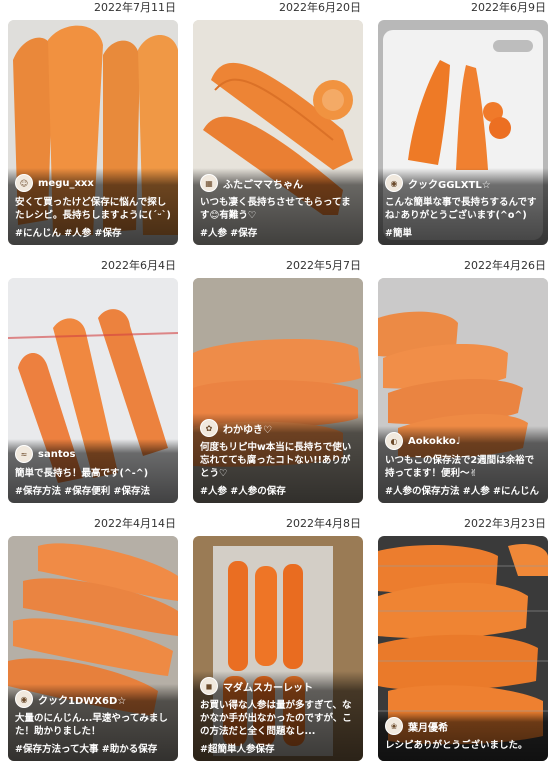 The height and width of the screenshot is (771, 560). I want to click on report-date: 2022年6月4日, so click(138, 265).